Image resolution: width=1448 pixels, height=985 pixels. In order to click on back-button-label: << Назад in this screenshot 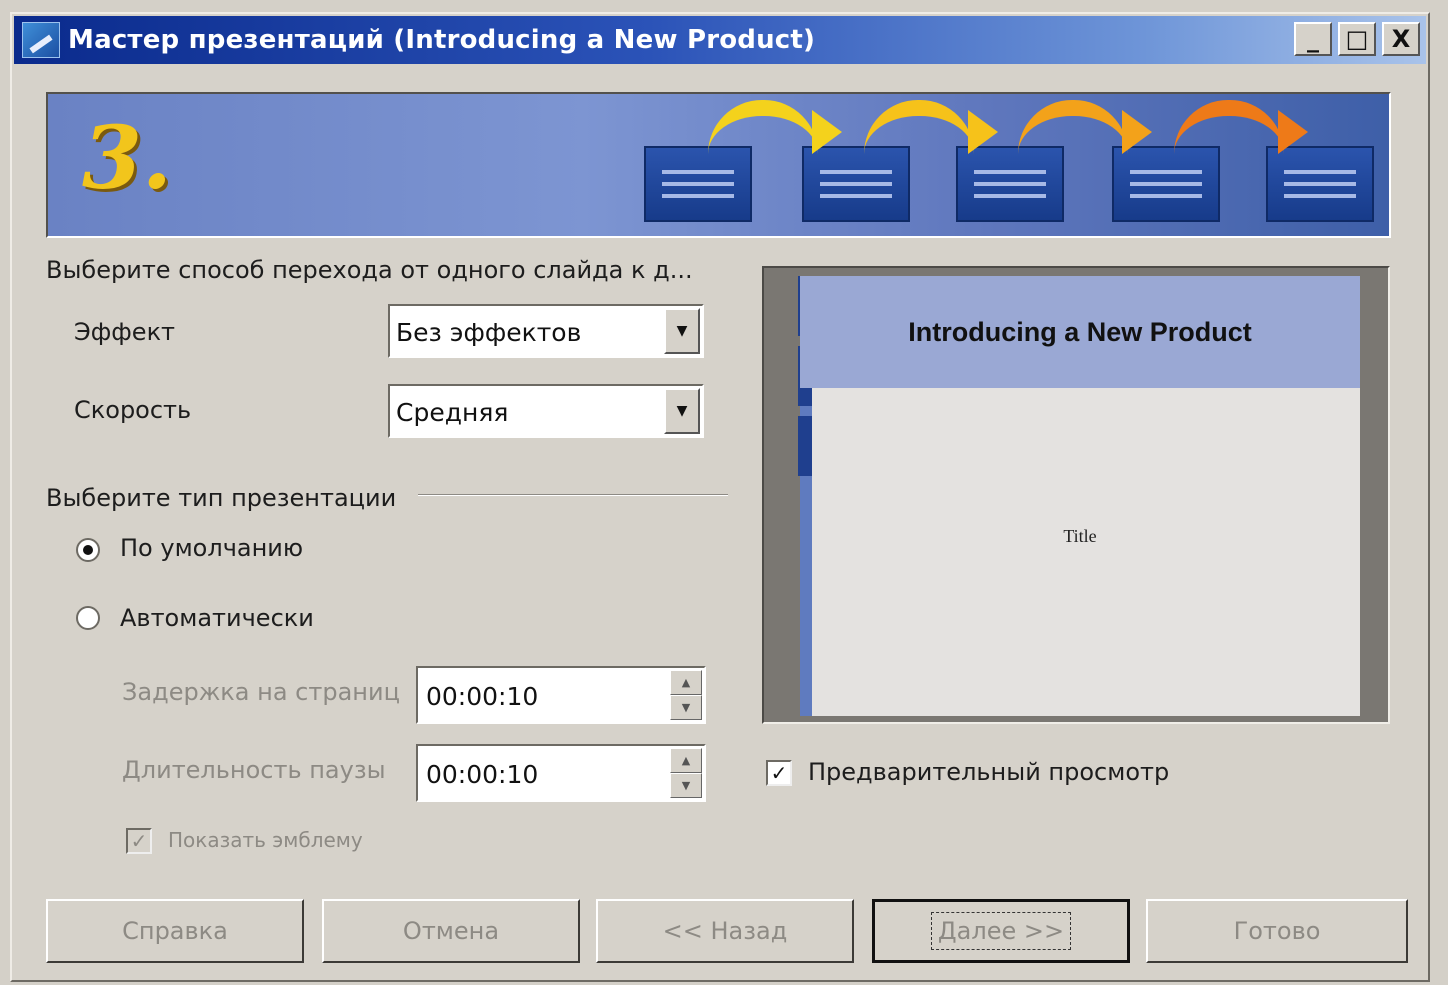, I will do `click(725, 931)`.